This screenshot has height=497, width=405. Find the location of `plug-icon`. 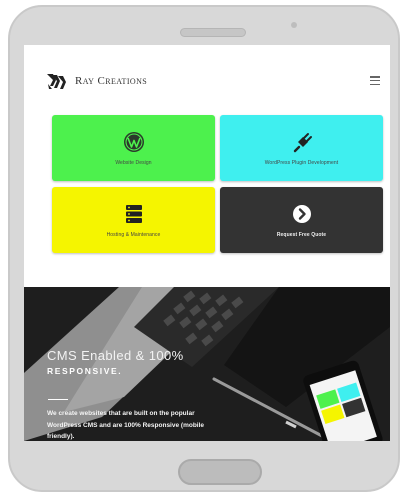

plug-icon is located at coordinates (302, 142).